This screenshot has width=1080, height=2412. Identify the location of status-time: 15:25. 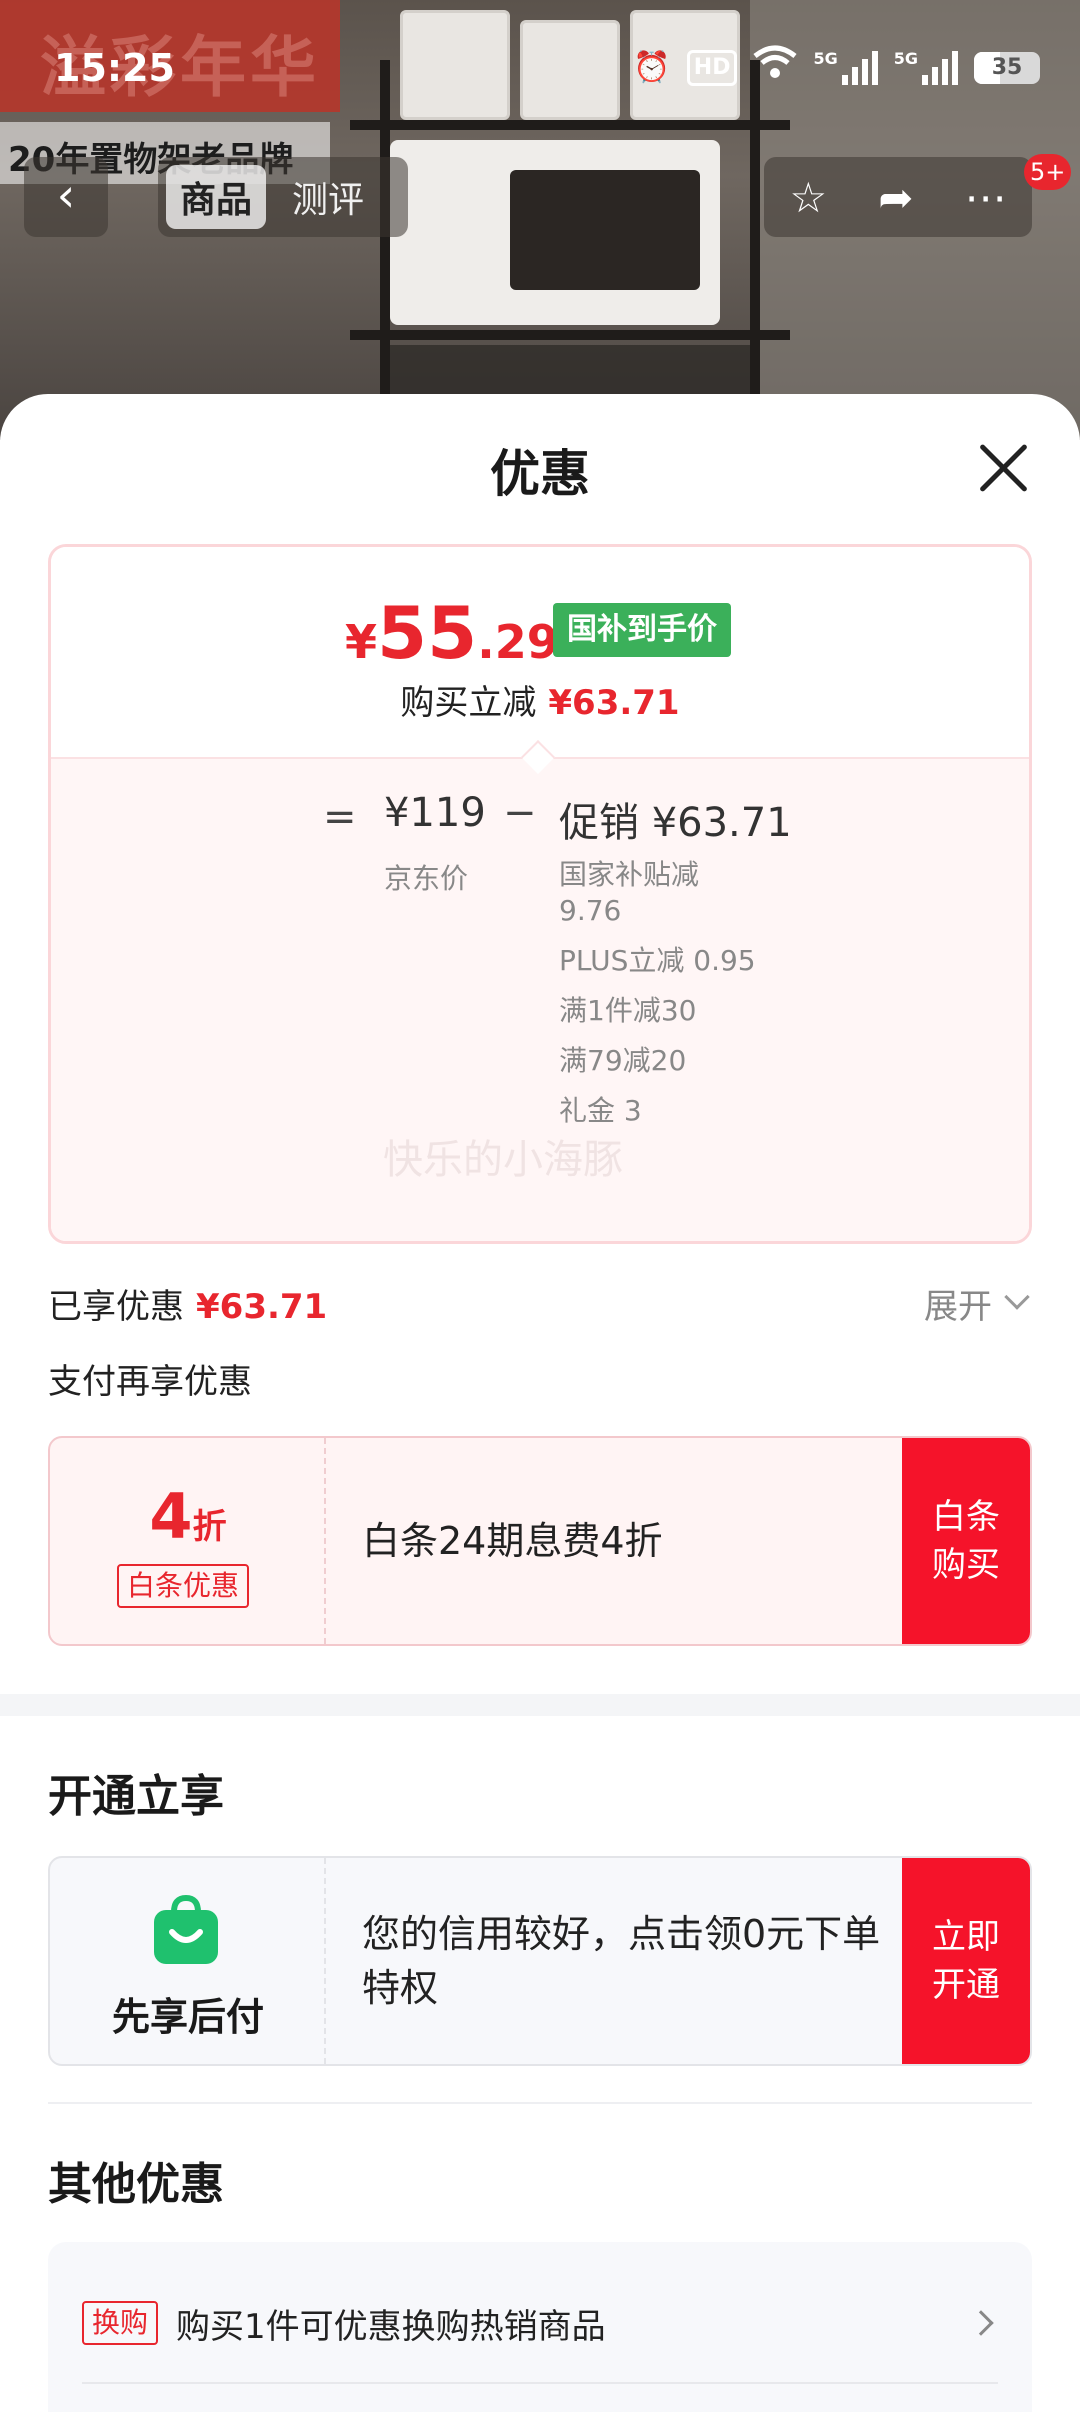
(114, 68).